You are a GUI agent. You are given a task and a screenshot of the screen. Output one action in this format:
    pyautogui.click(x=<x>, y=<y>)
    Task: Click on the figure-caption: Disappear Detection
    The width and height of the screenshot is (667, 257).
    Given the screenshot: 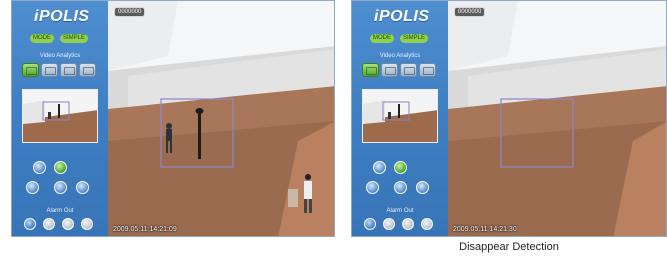 What is the action you would take?
    pyautogui.click(x=509, y=247)
    